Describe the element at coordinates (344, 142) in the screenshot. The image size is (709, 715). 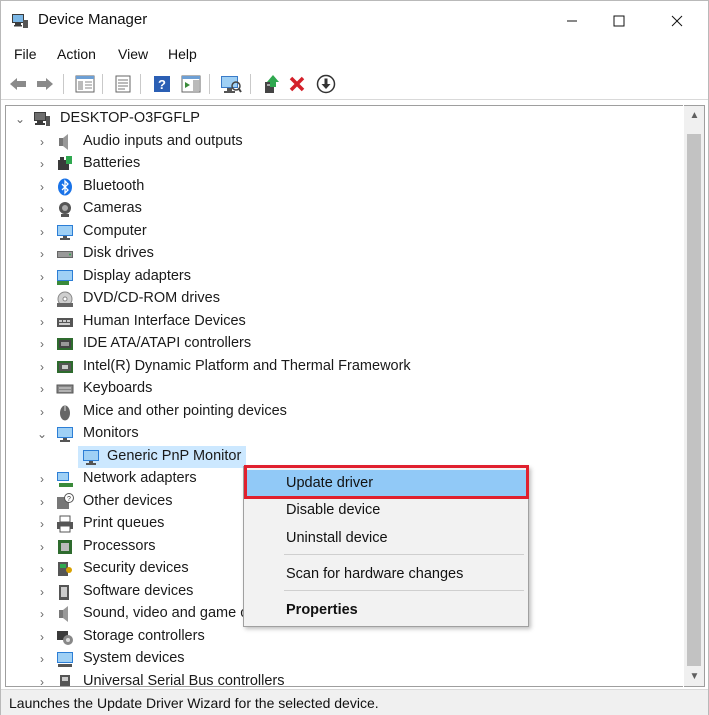
I see `tree-category-row: › Audio inputs and outputs` at that location.